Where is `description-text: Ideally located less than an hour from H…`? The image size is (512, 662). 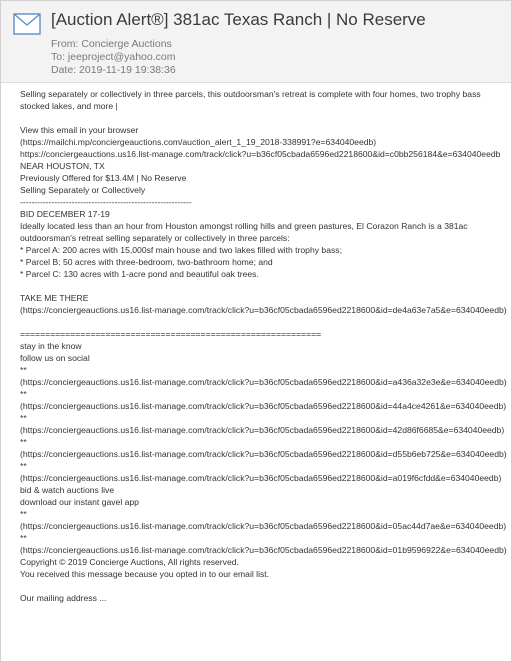
description-text: Ideally located less than an hour from H… is located at coordinates (244, 232).